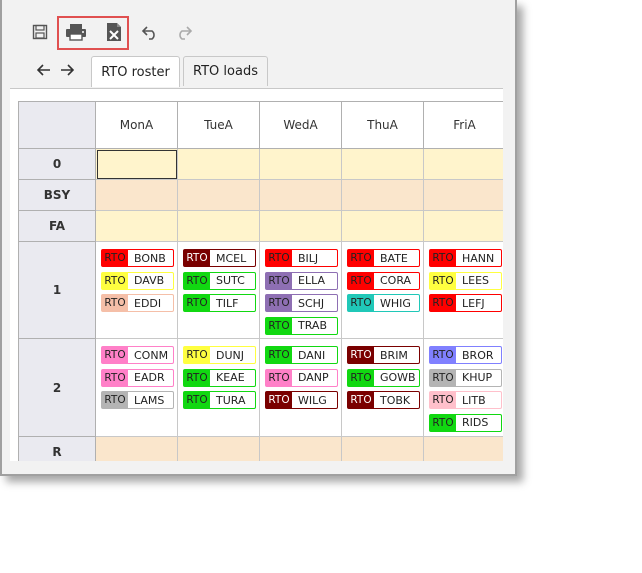 The width and height of the screenshot is (642, 573). What do you see at coordinates (301, 325) in the screenshot?
I see `rto-chip: RTO TRAB` at bounding box center [301, 325].